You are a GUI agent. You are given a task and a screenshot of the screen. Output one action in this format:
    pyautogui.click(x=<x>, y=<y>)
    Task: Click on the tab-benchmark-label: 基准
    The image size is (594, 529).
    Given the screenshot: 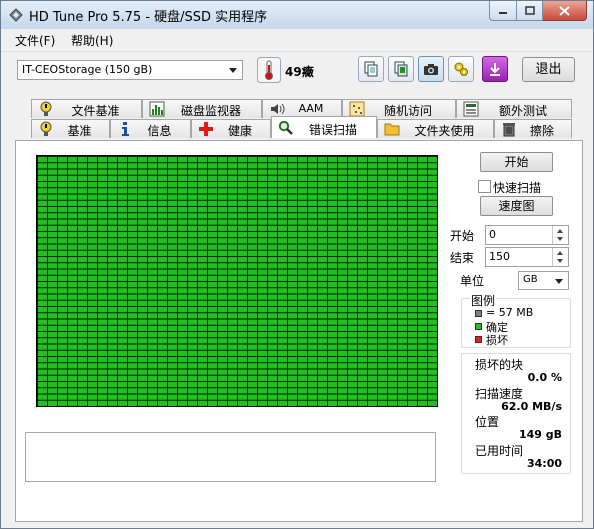 What is the action you would take?
    pyautogui.click(x=79, y=131)
    